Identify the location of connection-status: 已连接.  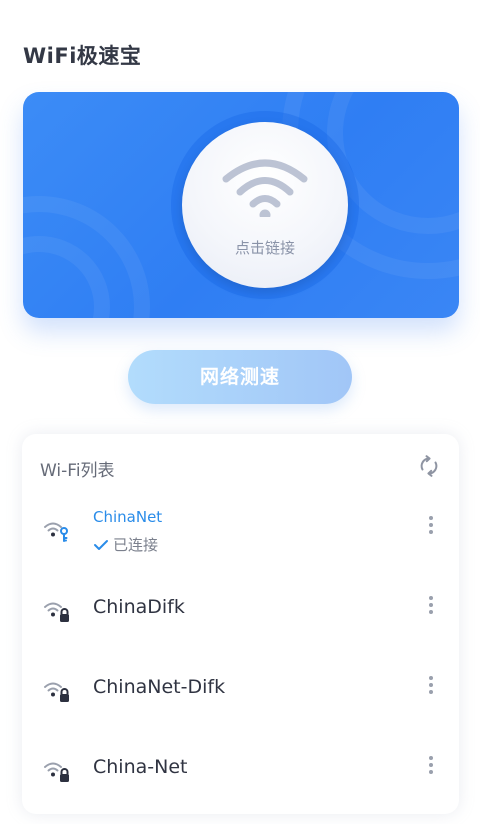
(125, 544).